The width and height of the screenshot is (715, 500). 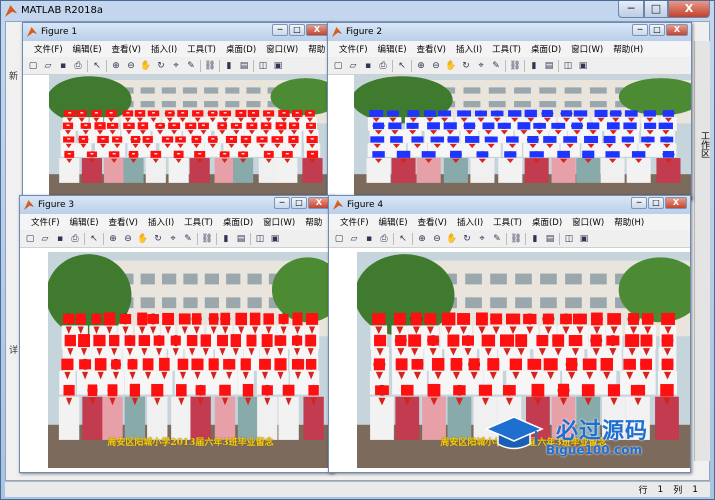 I want to click on workspace-side-tab: 工作区, so click(x=702, y=251).